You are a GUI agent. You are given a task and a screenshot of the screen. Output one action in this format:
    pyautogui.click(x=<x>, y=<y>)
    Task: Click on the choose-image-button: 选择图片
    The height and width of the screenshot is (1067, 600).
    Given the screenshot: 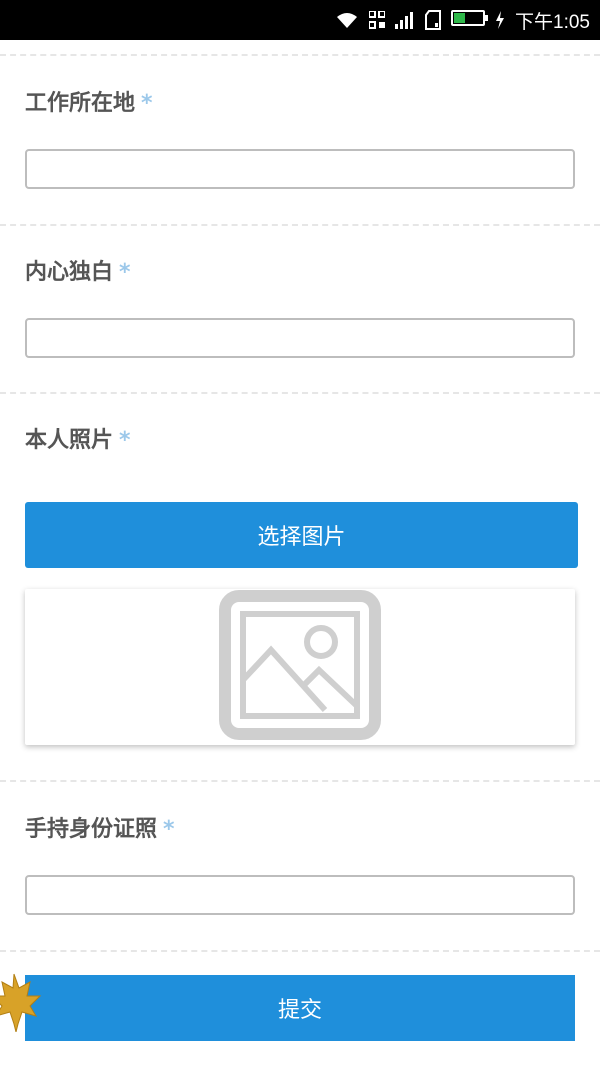 What is the action you would take?
    pyautogui.click(x=301, y=535)
    